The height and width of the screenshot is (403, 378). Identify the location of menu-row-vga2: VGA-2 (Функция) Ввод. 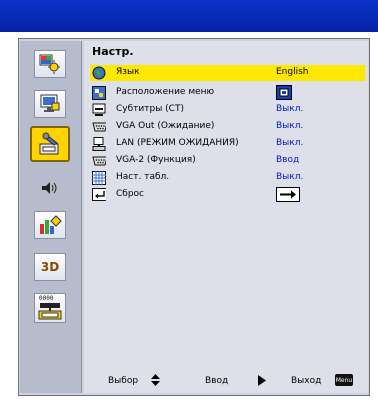
(227, 161).